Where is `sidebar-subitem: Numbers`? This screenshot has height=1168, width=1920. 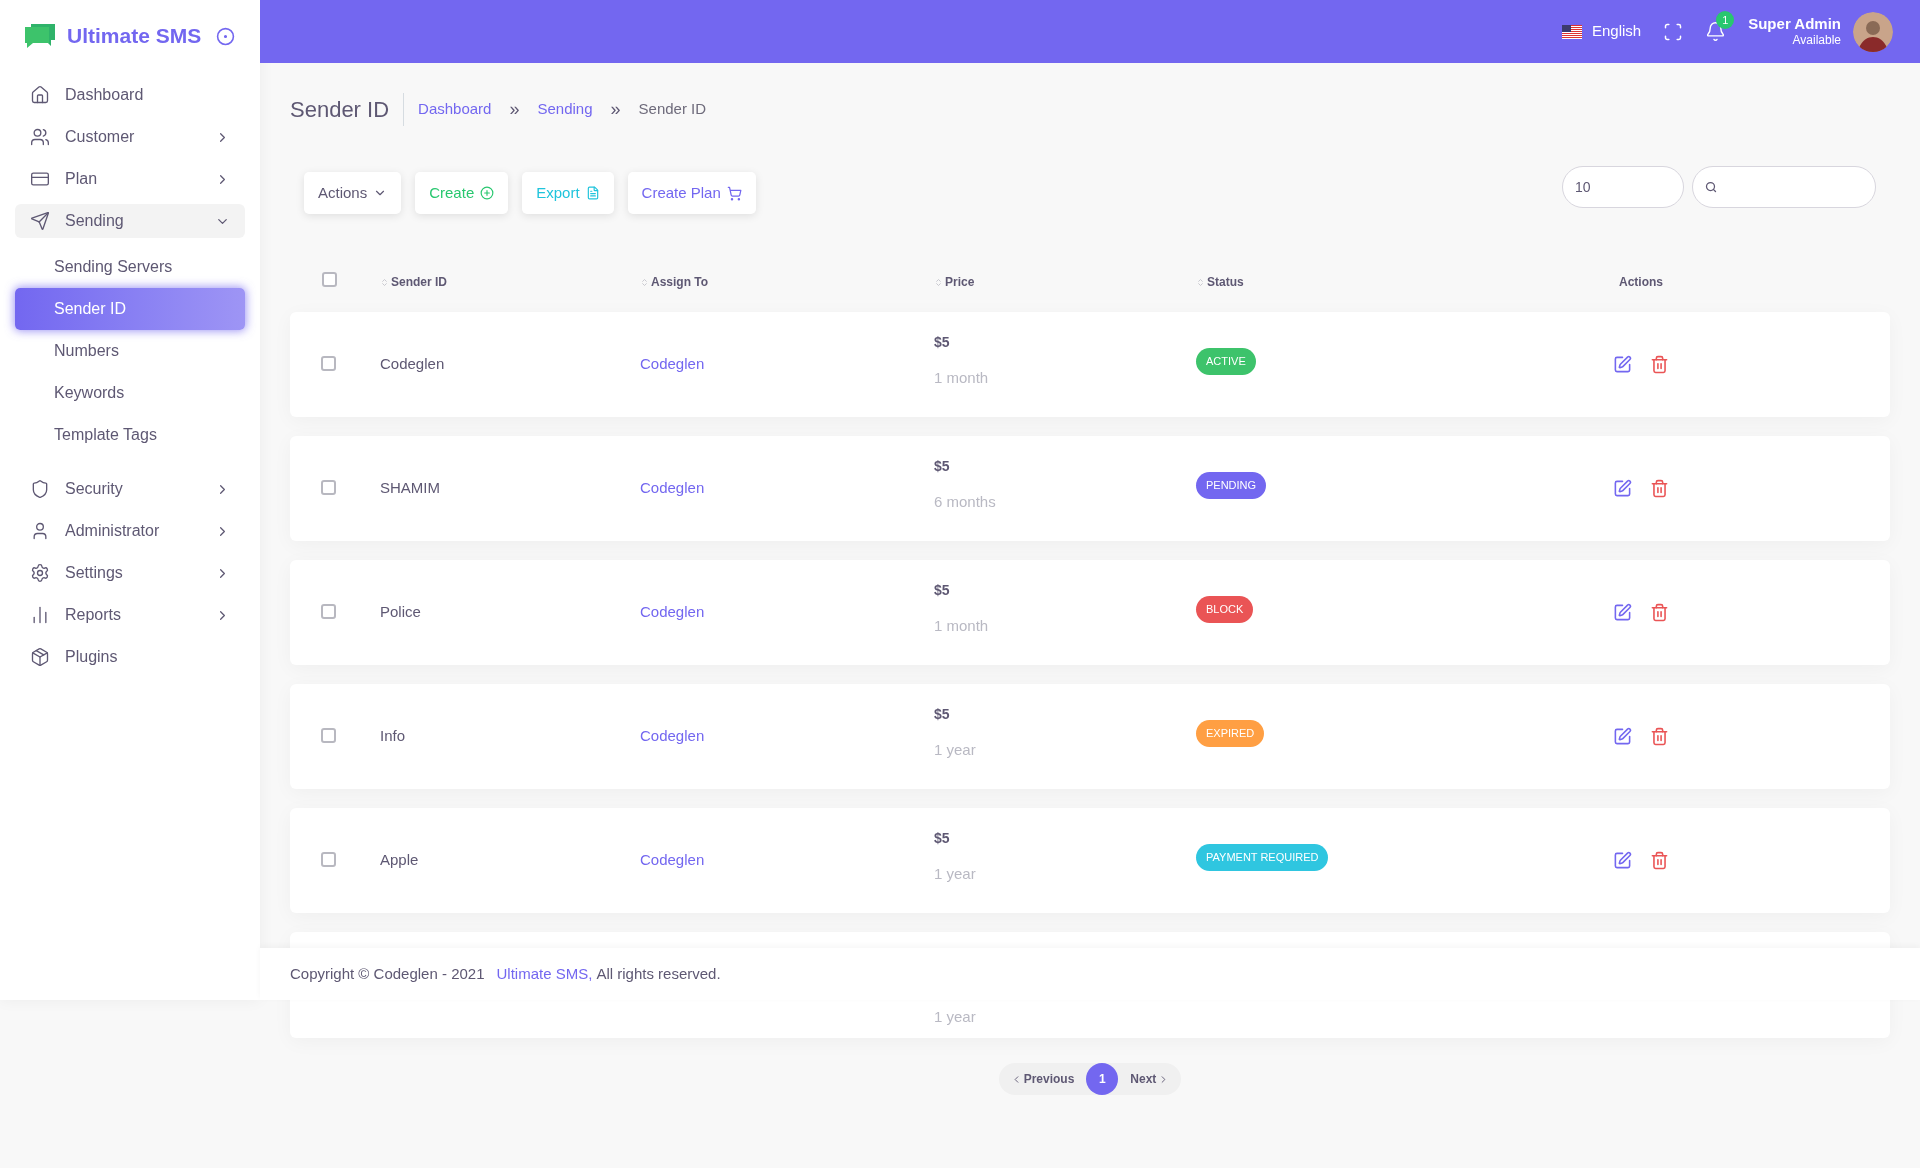 sidebar-subitem: Numbers is located at coordinates (130, 351).